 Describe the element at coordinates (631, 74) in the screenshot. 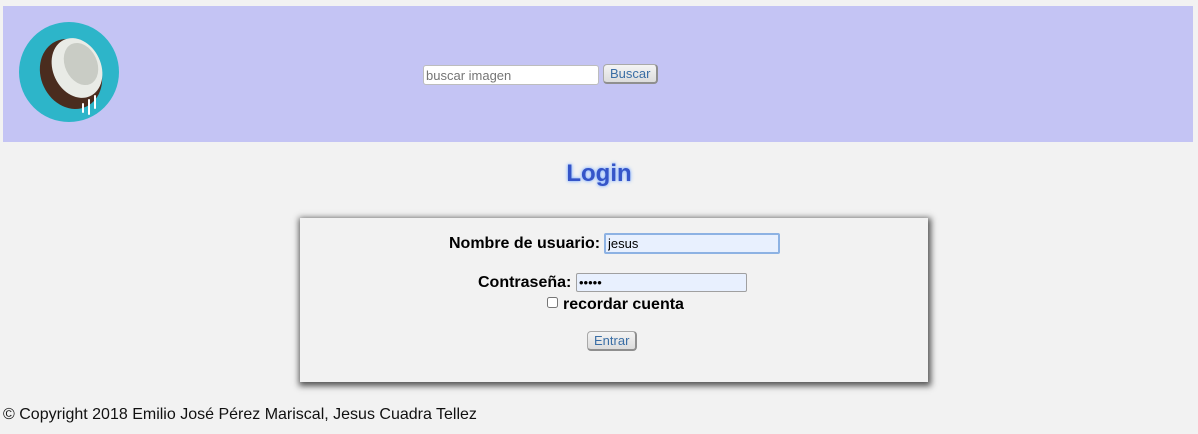

I see `search-button: Buscar` at that location.